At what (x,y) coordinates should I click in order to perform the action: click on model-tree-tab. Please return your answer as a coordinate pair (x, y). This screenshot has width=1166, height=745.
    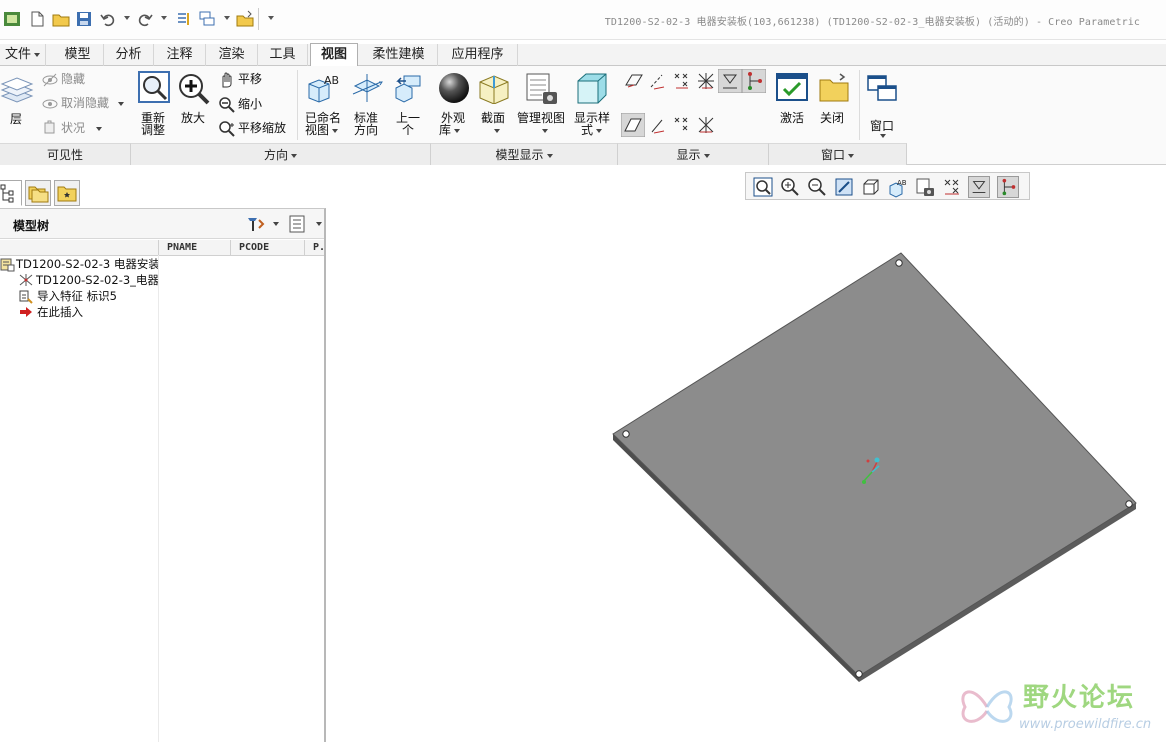
    Looking at the image, I should click on (11, 193).